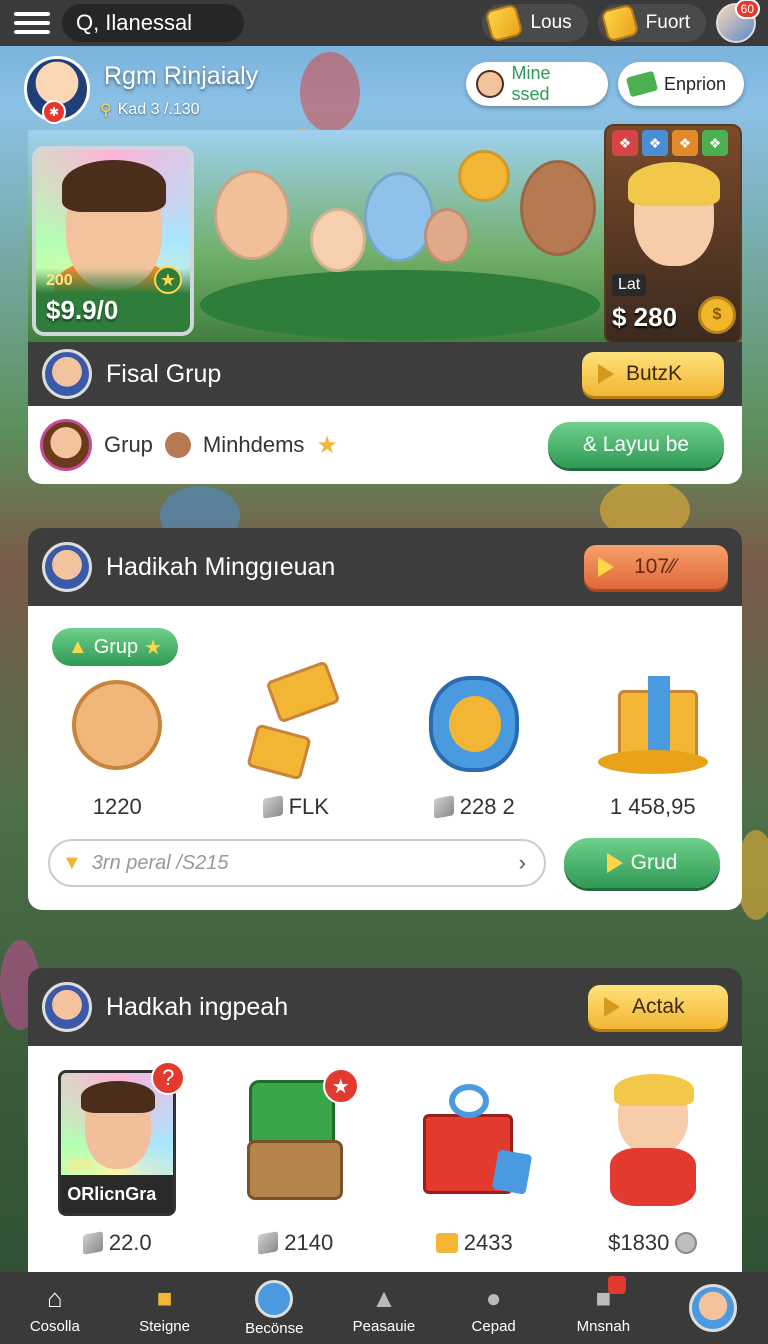  Describe the element at coordinates (309, 1242) in the screenshot. I see `item-value: 2140` at that location.